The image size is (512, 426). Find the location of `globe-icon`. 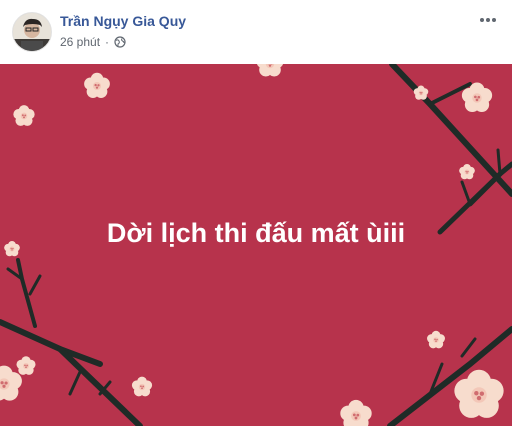

globe-icon is located at coordinates (120, 42).